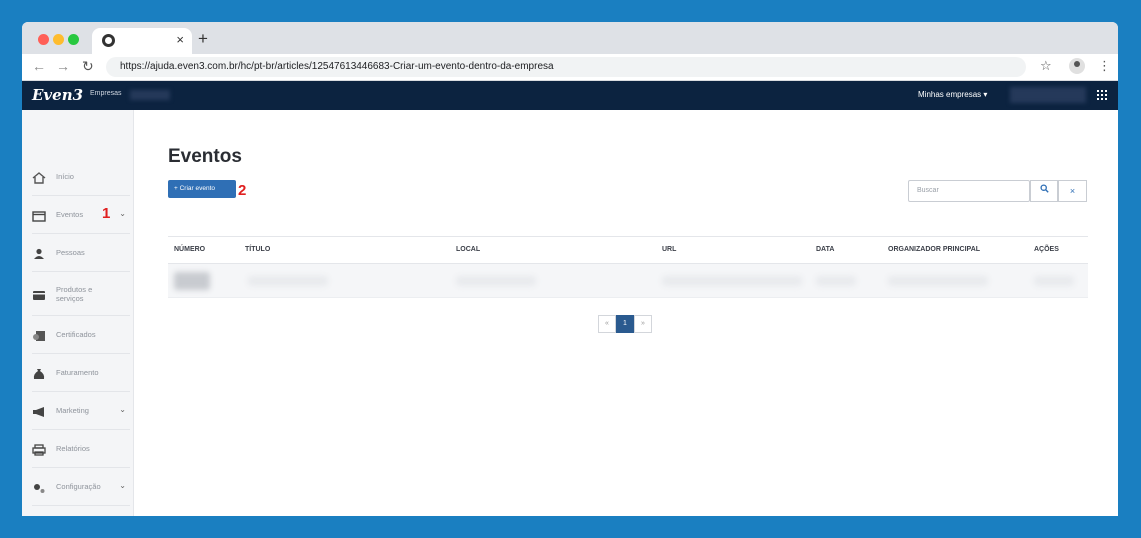  I want to click on table-row, so click(628, 281).